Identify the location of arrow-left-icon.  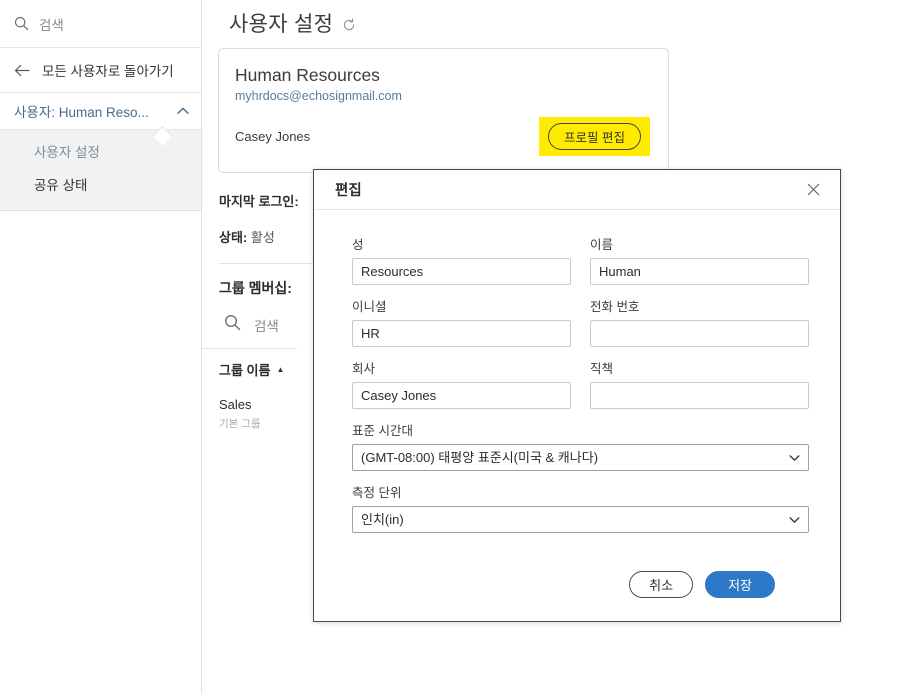
(22, 70).